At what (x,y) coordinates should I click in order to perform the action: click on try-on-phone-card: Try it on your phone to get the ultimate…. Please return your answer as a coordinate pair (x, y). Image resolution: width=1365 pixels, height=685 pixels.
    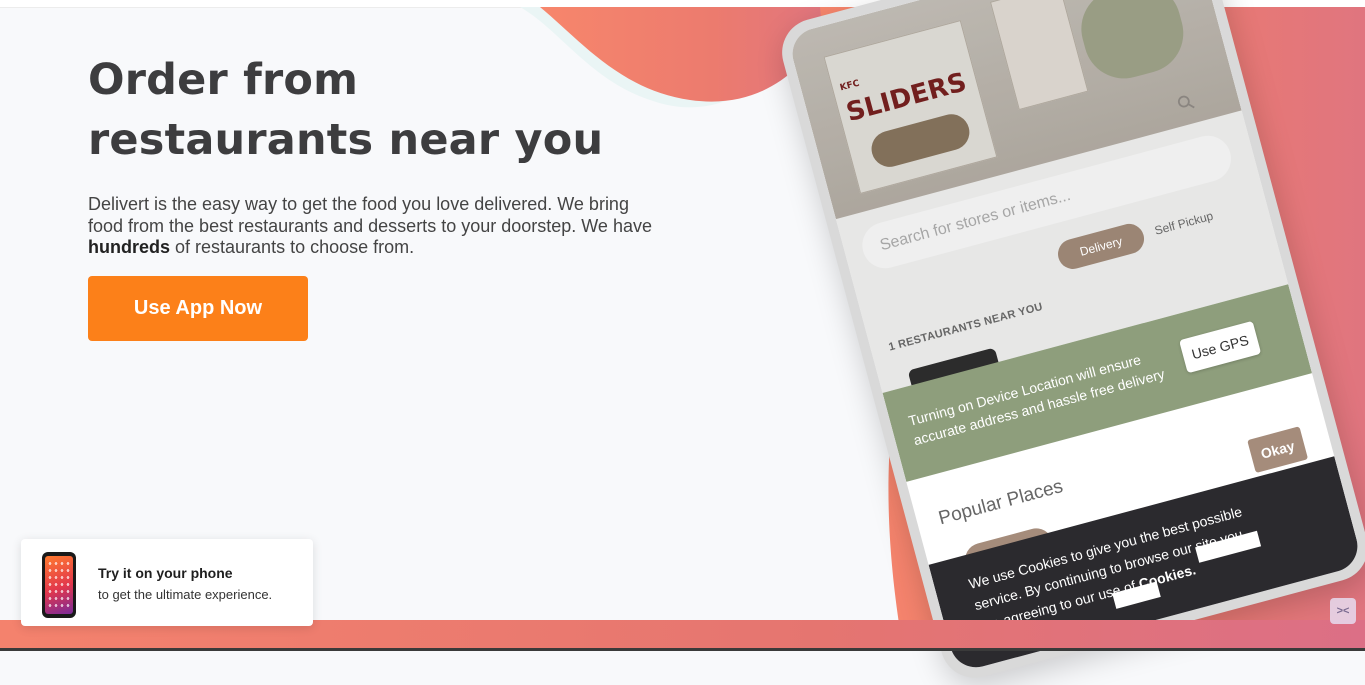
    Looking at the image, I should click on (167, 582).